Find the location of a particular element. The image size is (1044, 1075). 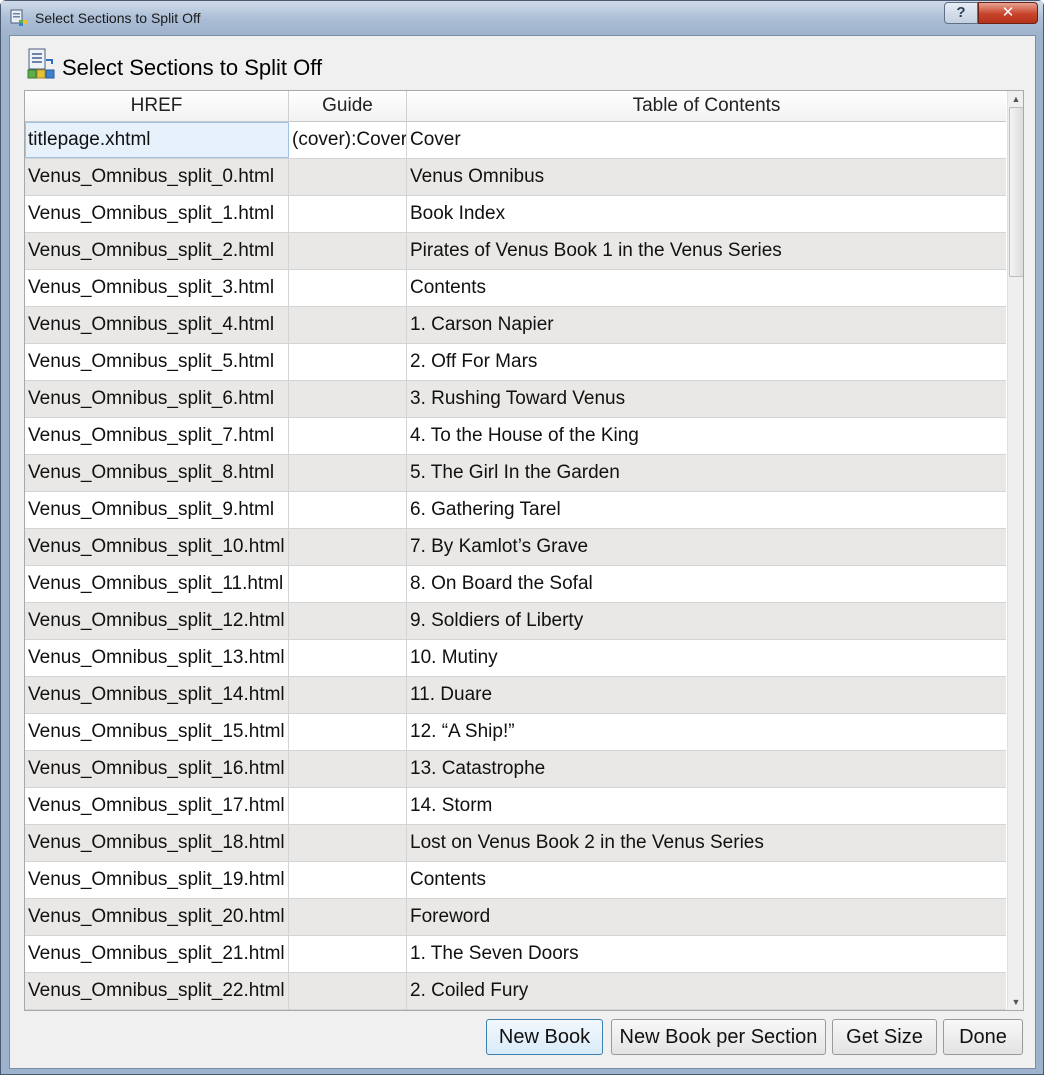

vertical-scrollbar: ▲ ▼ is located at coordinates (1015, 550).